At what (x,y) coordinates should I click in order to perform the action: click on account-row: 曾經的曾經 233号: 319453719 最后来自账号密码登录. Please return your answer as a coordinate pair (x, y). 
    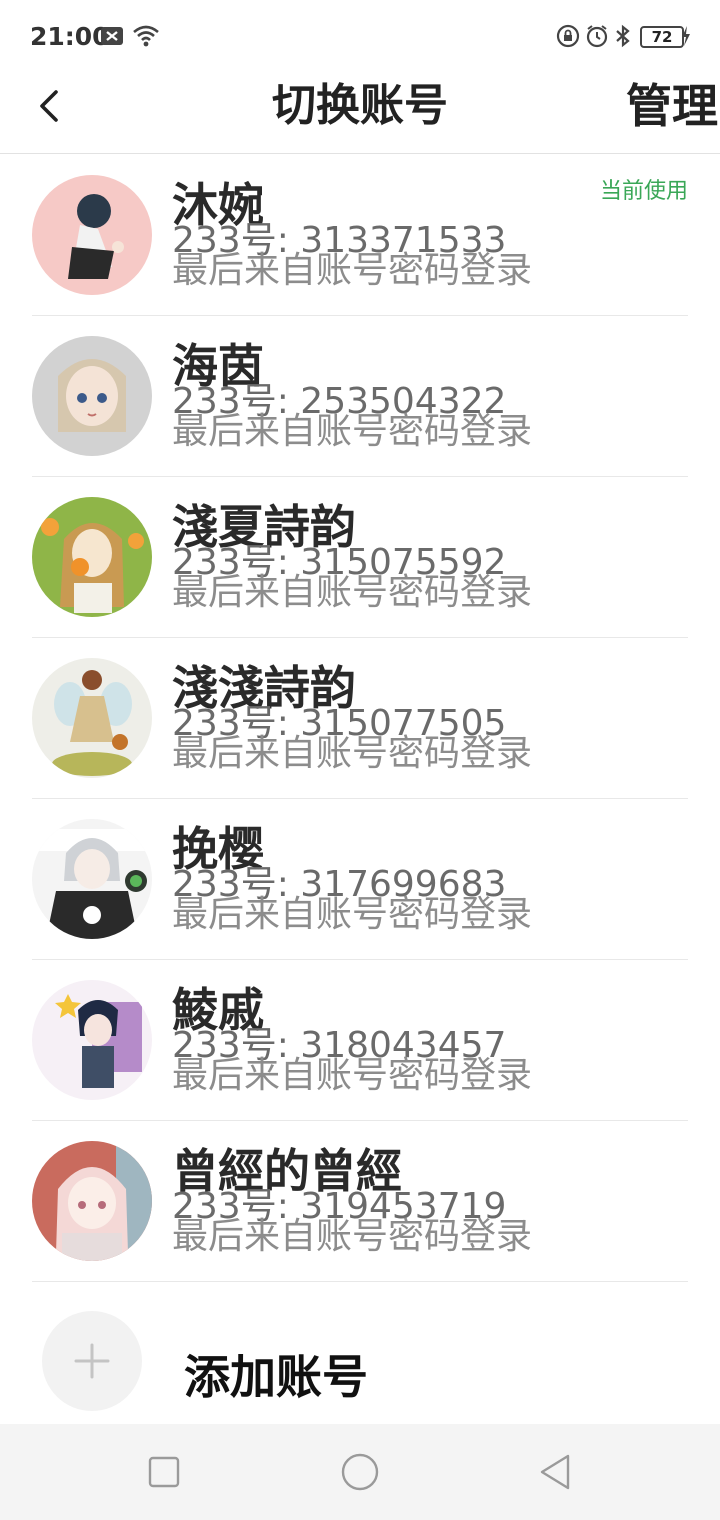
    Looking at the image, I should click on (360, 1201).